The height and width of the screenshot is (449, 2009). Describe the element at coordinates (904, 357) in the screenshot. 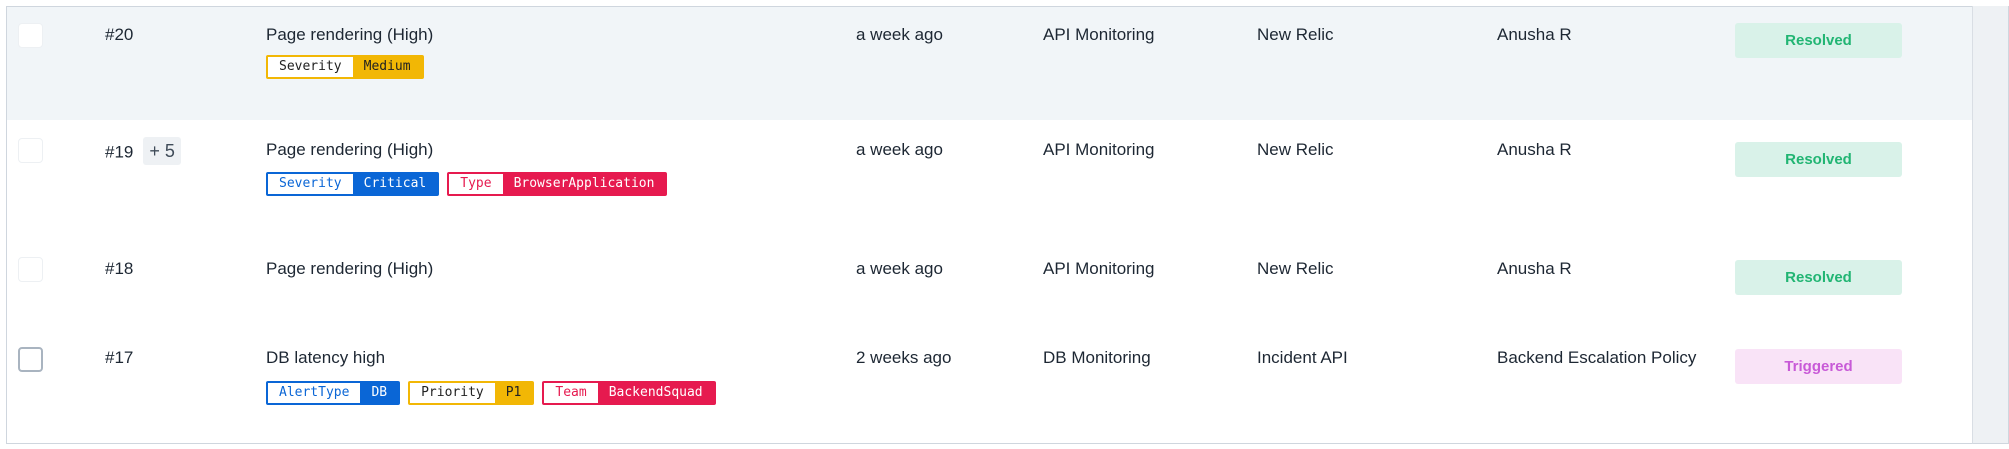

I see `created-time: 2 weeks ago` at that location.